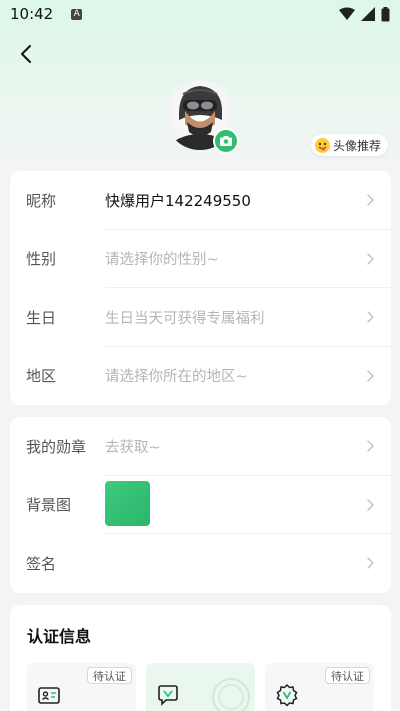 The width and height of the screenshot is (400, 711). What do you see at coordinates (287, 695) in the screenshot?
I see `verified-badge-icon` at bounding box center [287, 695].